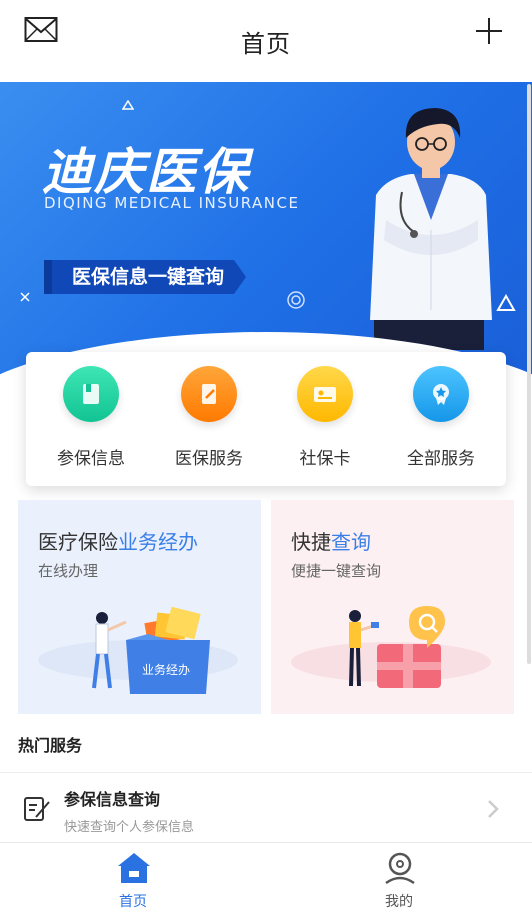 This screenshot has width=532, height=919. I want to click on tab-label: 首页, so click(133, 902).